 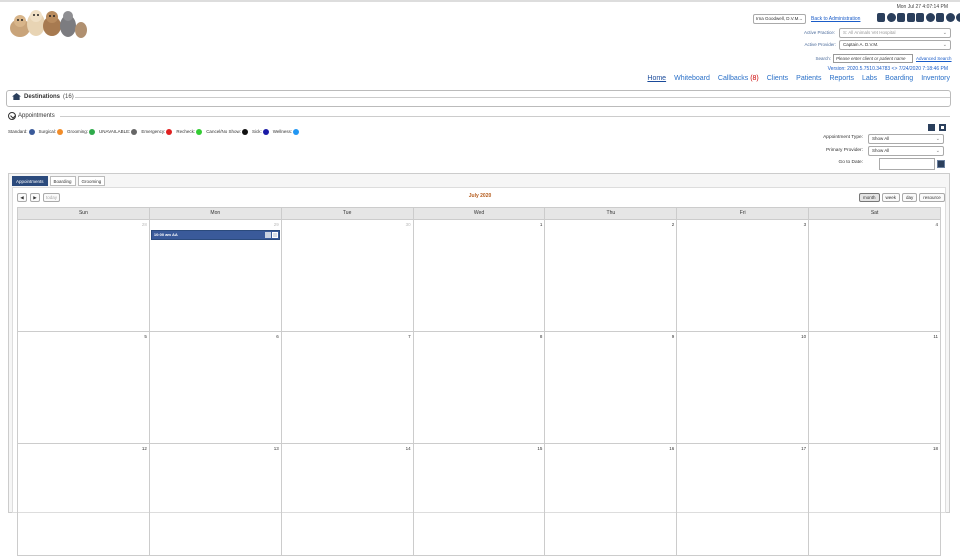 What do you see at coordinates (480, 1) in the screenshot?
I see `top-border` at bounding box center [480, 1].